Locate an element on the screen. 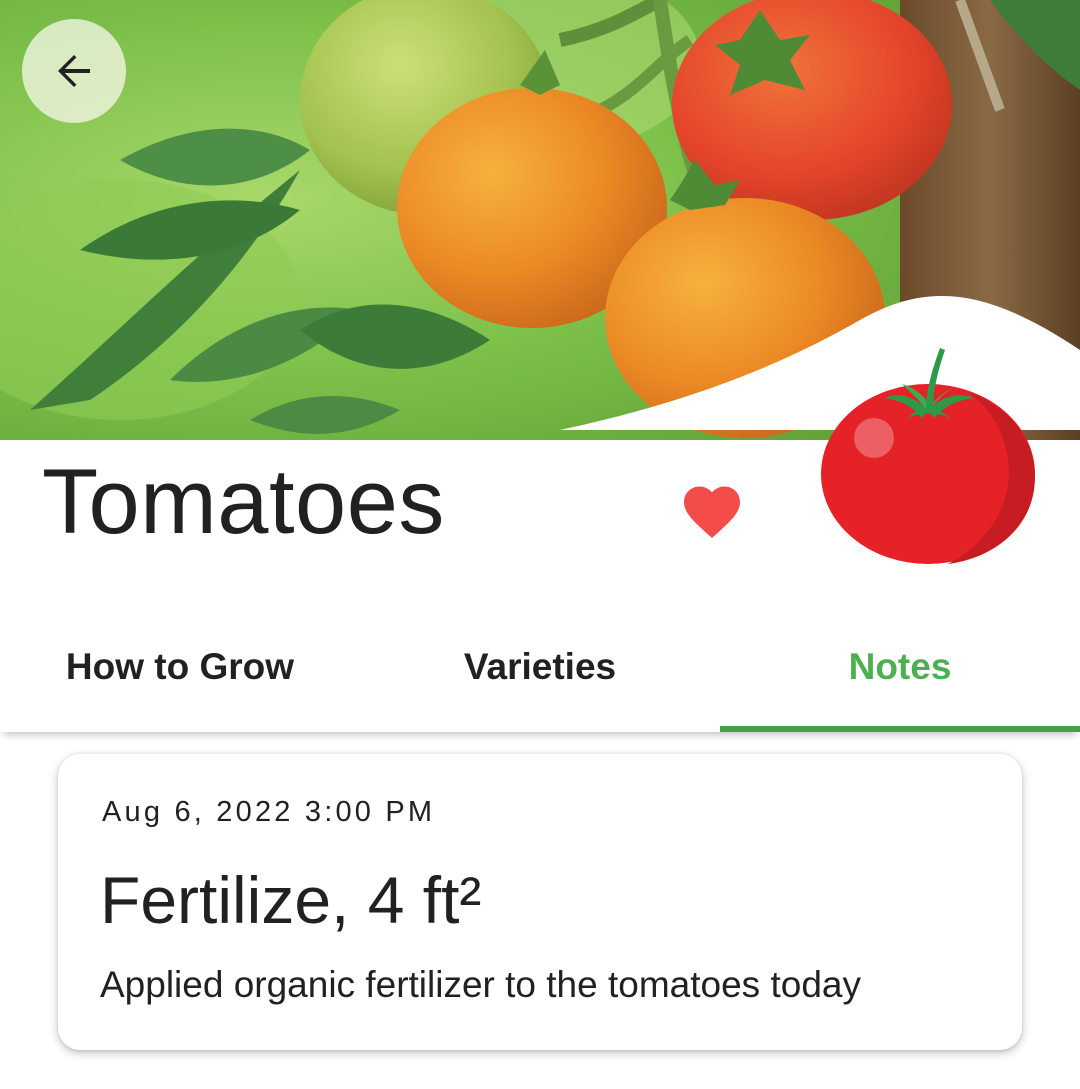 The width and height of the screenshot is (1080, 1089). favorite-button is located at coordinates (712, 512).